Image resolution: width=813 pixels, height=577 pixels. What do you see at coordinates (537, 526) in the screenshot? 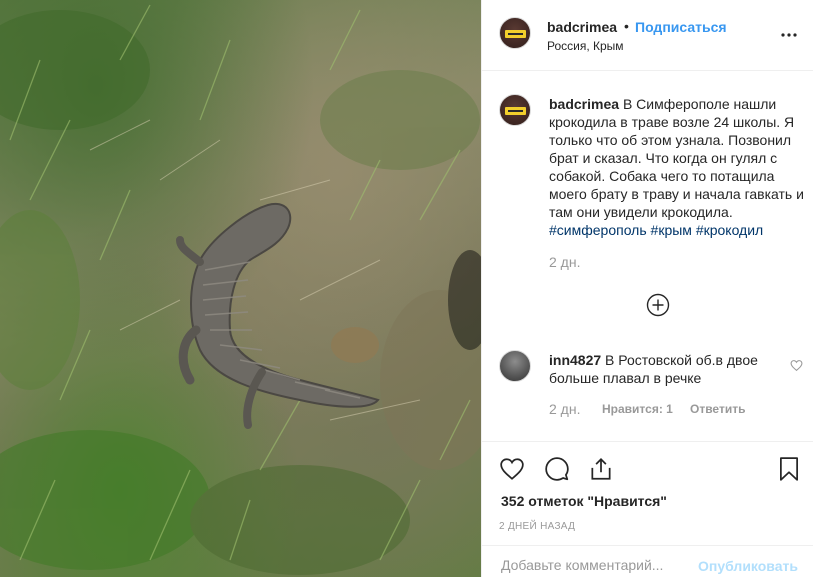
I see `post-date: 2 дней назад` at bounding box center [537, 526].